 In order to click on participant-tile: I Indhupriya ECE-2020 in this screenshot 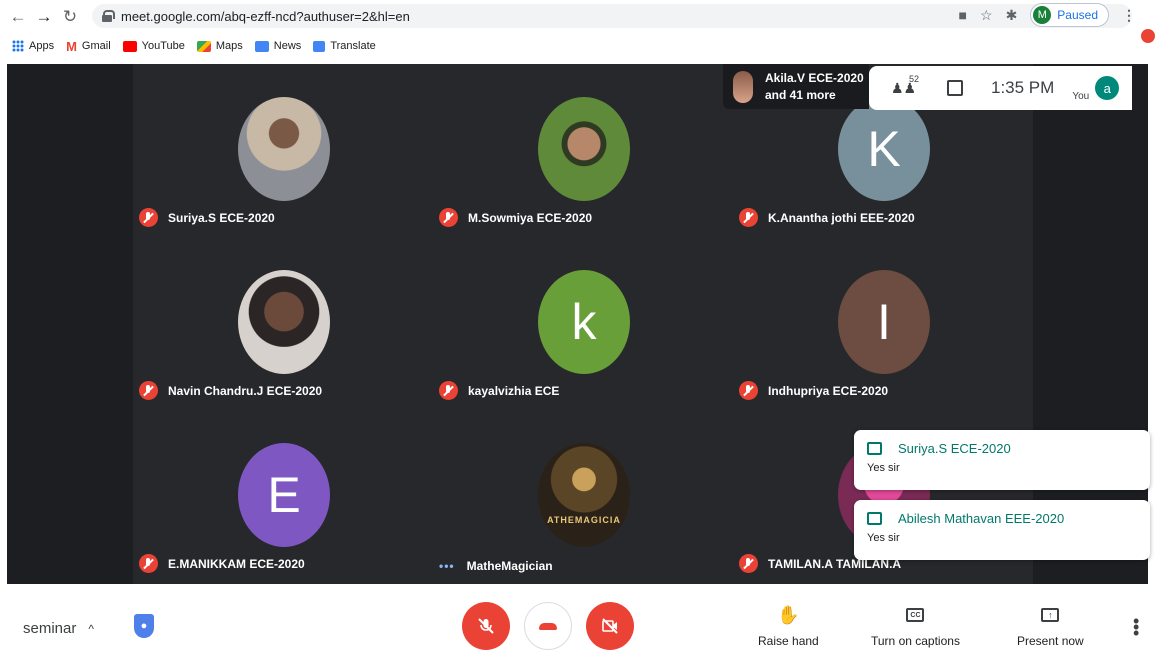, I will do `click(883, 323)`.